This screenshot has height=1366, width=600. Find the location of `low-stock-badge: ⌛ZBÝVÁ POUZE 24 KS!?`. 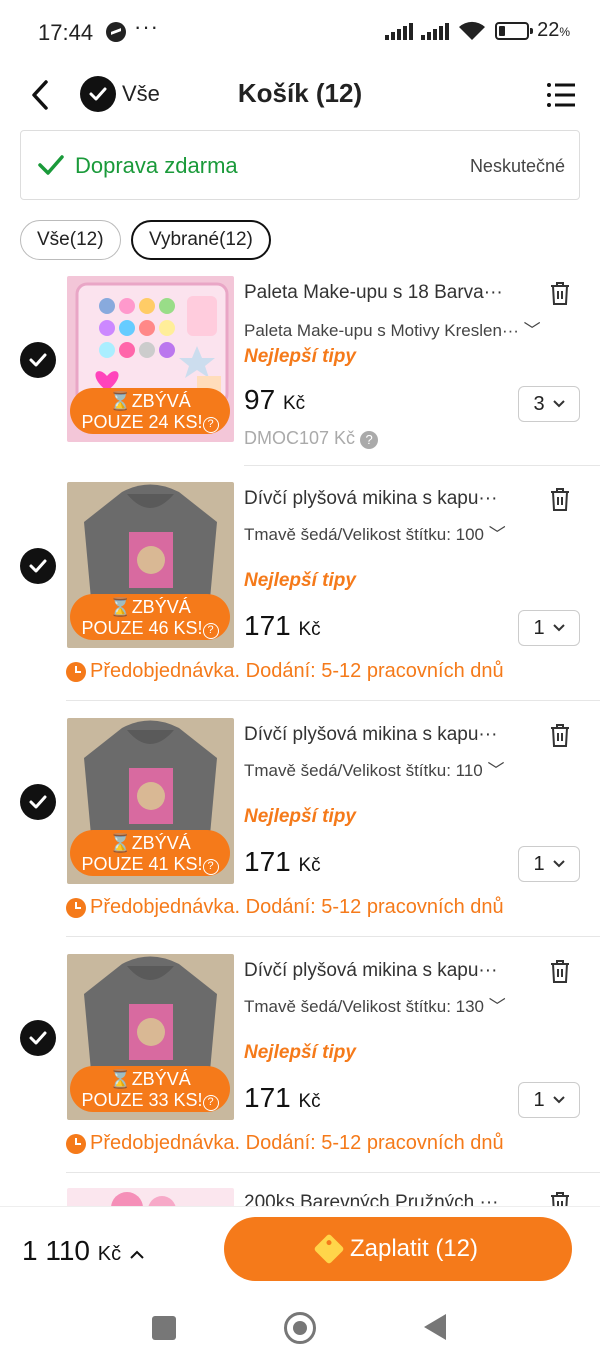

low-stock-badge: ⌛ZBÝVÁ POUZE 24 KS!? is located at coordinates (150, 411).